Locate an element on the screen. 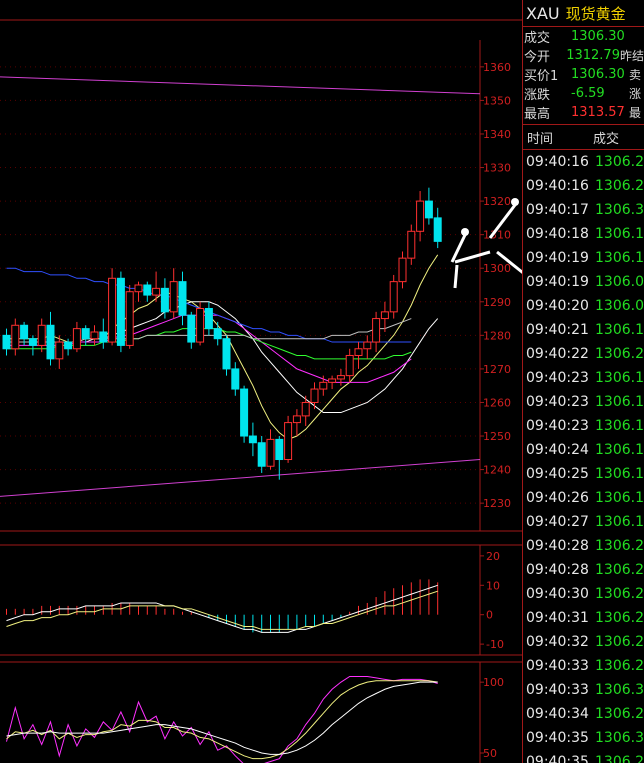 Image resolution: width=644 pixels, height=763 pixels. trade-row: 09:40:25 1306.1 is located at coordinates (583, 474).